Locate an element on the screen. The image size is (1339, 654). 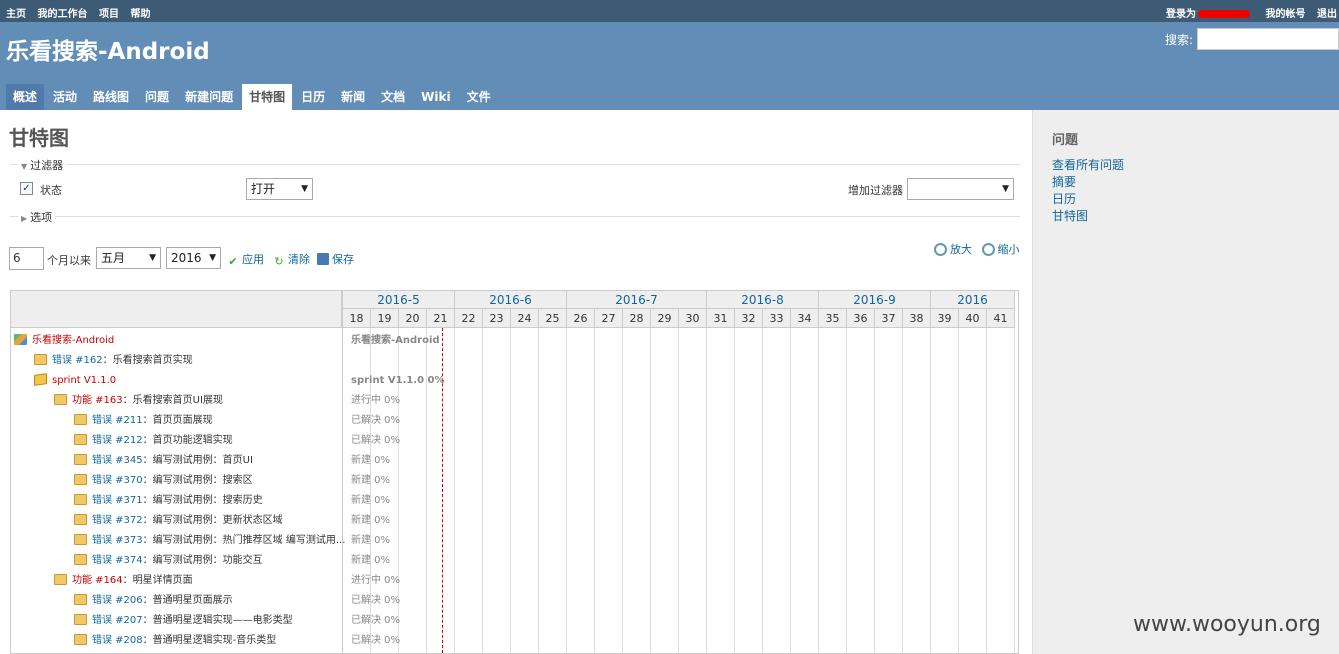
sidebar-link-calendar: 日历 is located at coordinates (1088, 199).